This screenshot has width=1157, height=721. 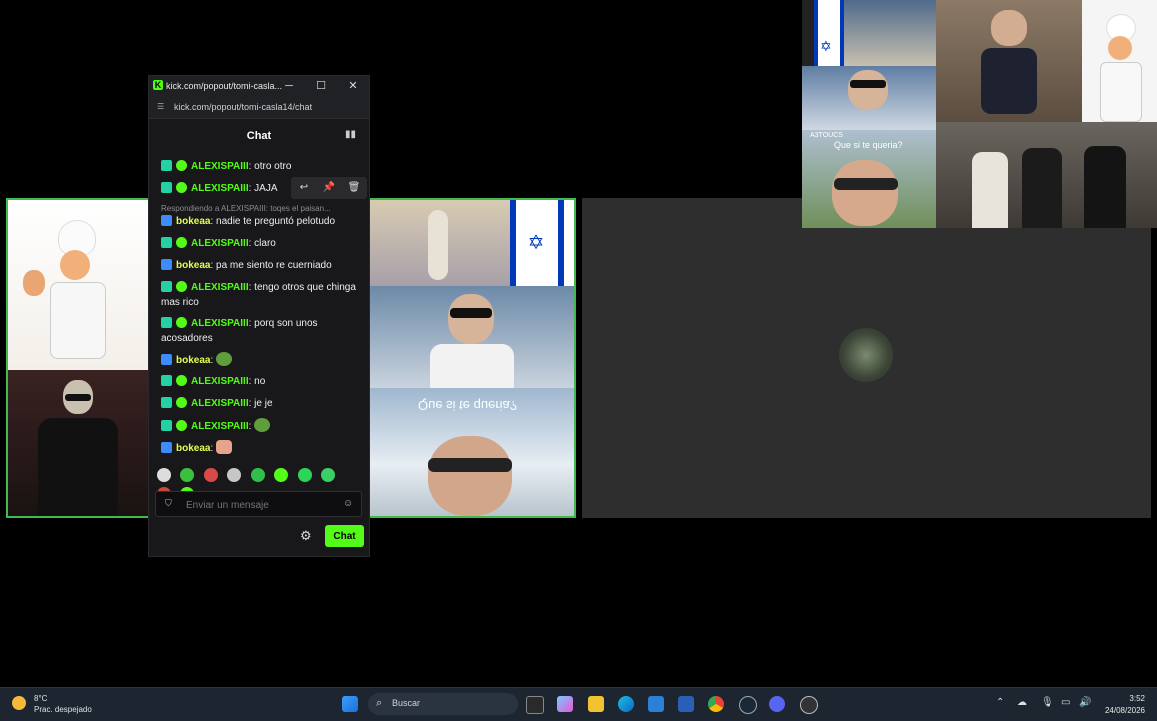 What do you see at coordinates (158, 85) in the screenshot?
I see `kick-logo-icon: K` at bounding box center [158, 85].